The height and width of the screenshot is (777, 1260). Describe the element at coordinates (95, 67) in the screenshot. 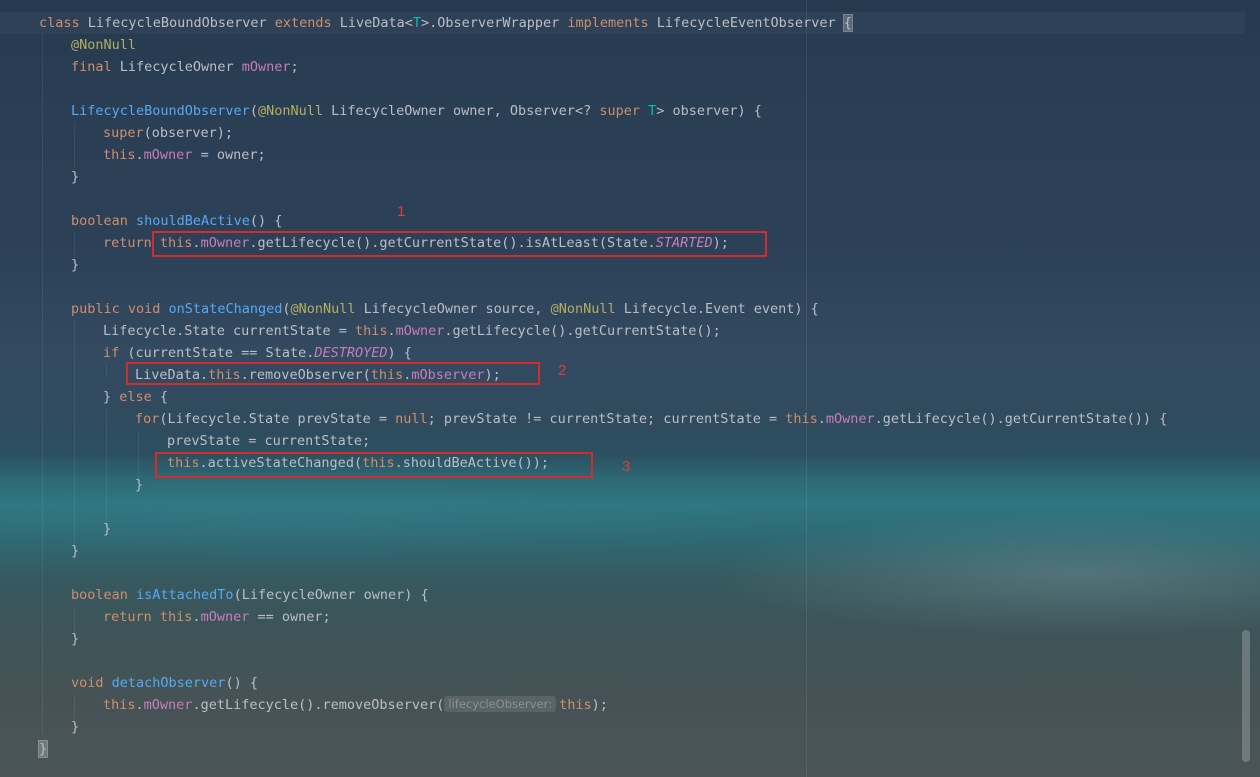

I see `keyword: final` at that location.